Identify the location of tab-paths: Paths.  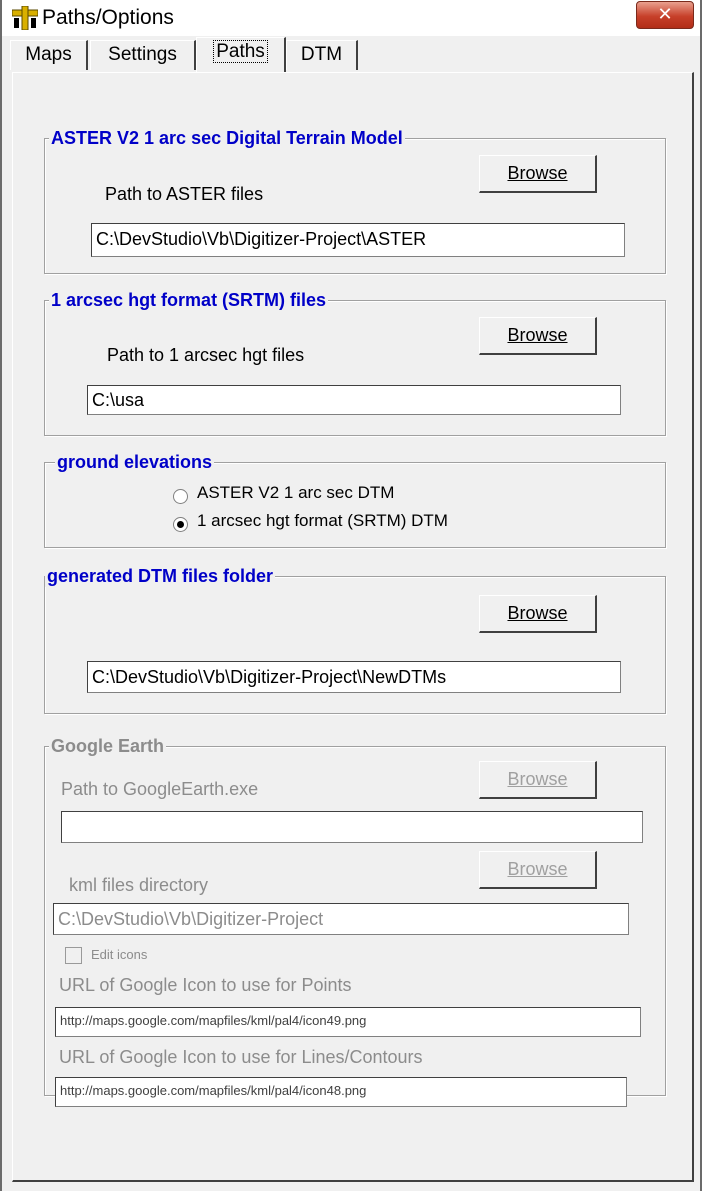
(241, 55).